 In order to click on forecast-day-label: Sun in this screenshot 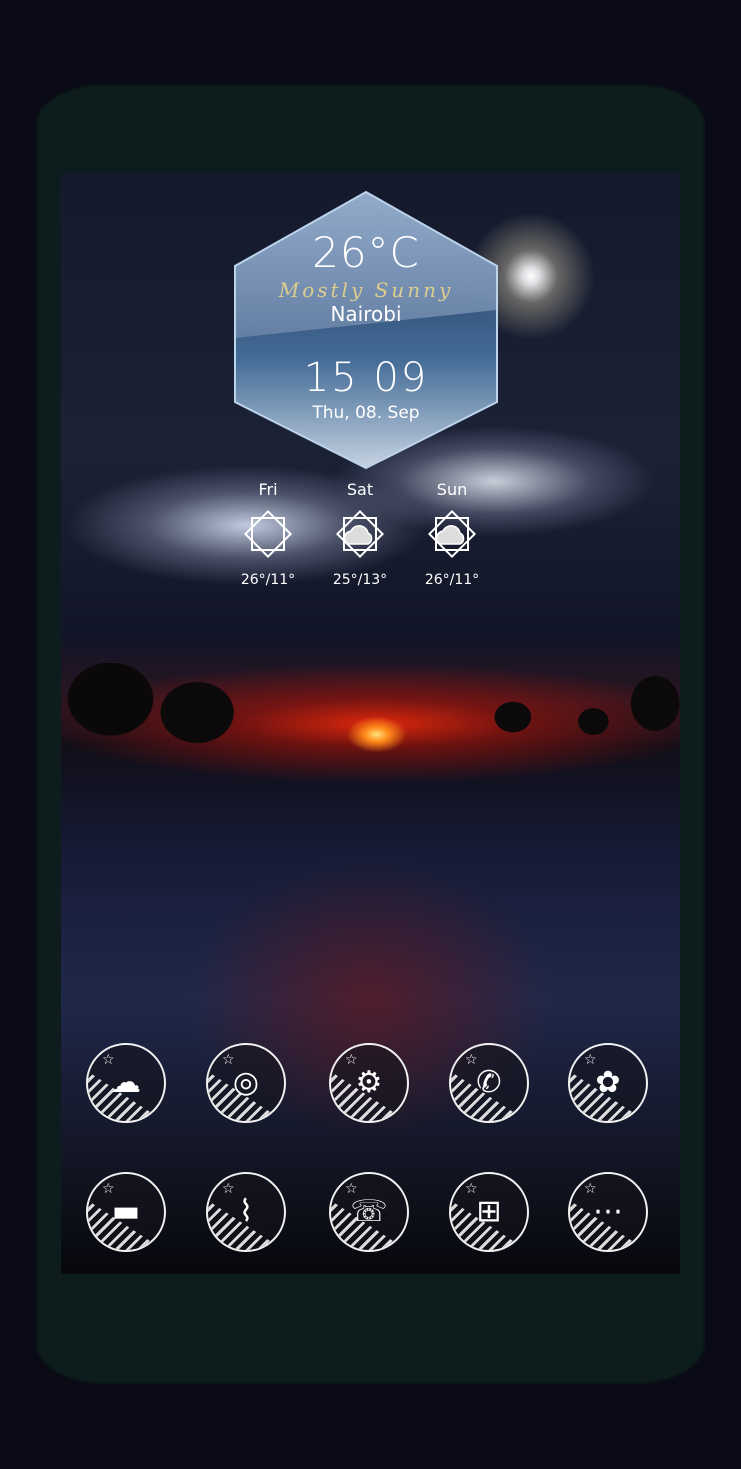, I will do `click(452, 489)`.